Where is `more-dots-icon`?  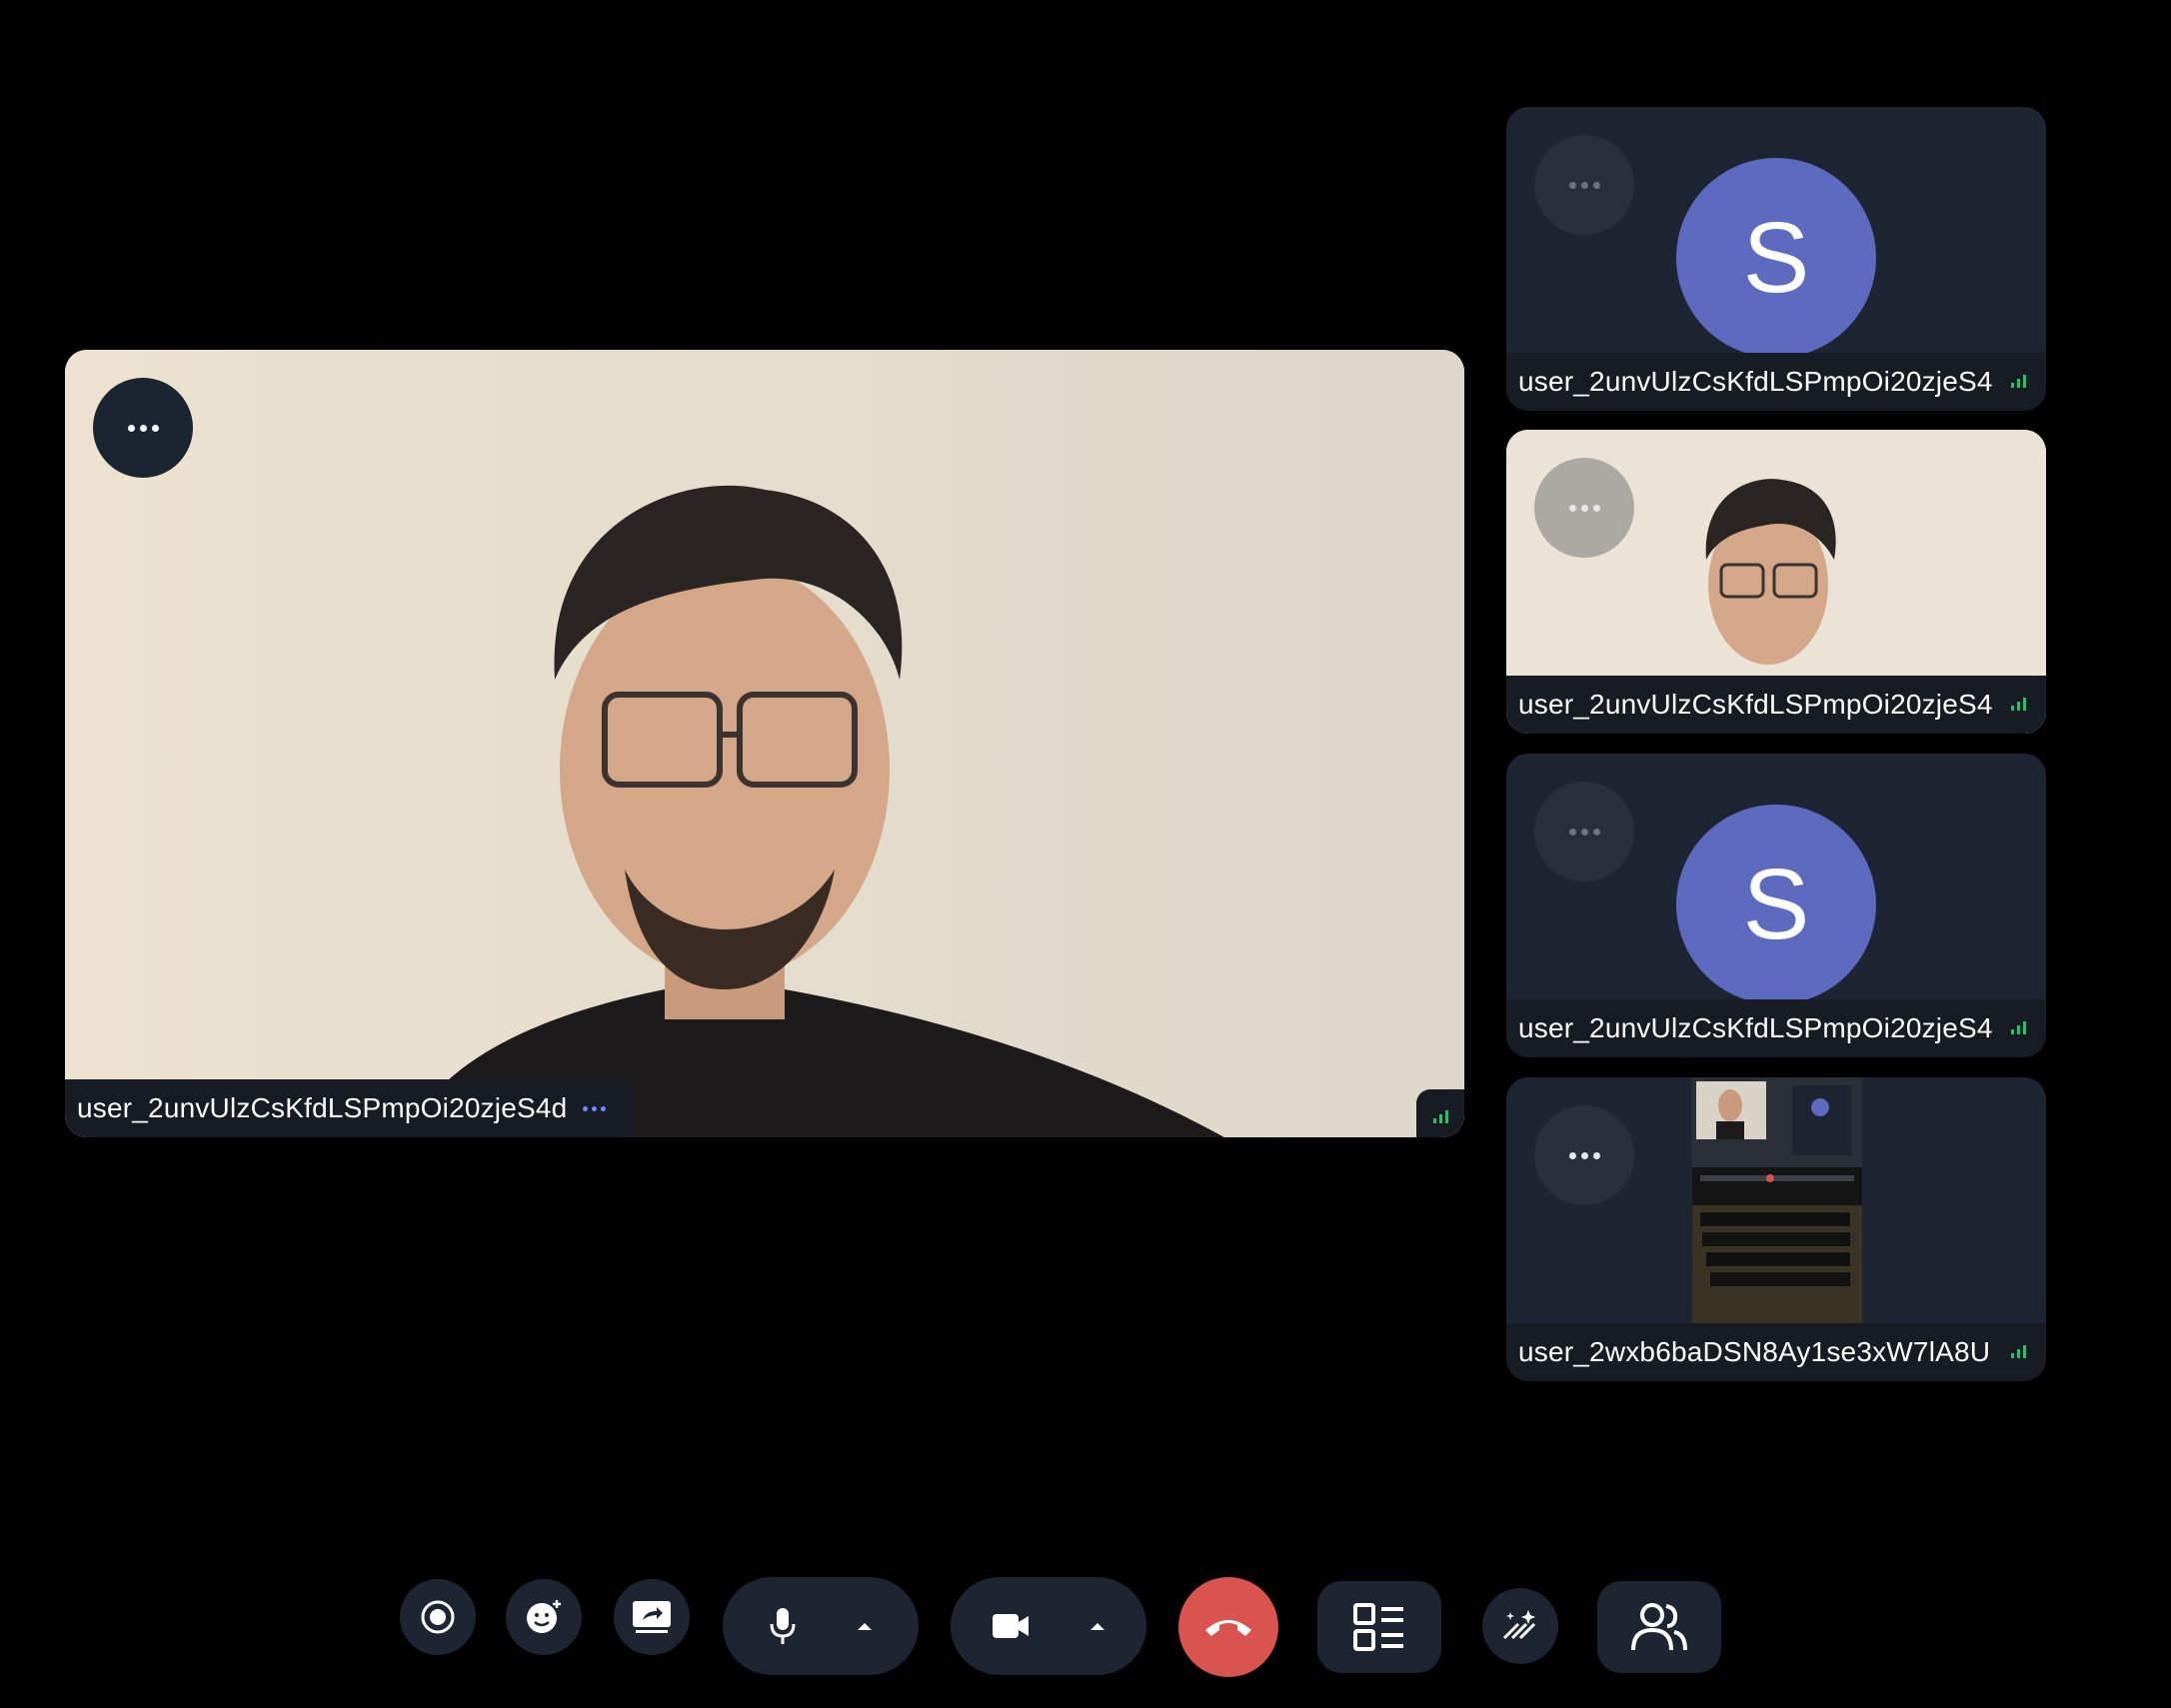
more-dots-icon is located at coordinates (595, 1108).